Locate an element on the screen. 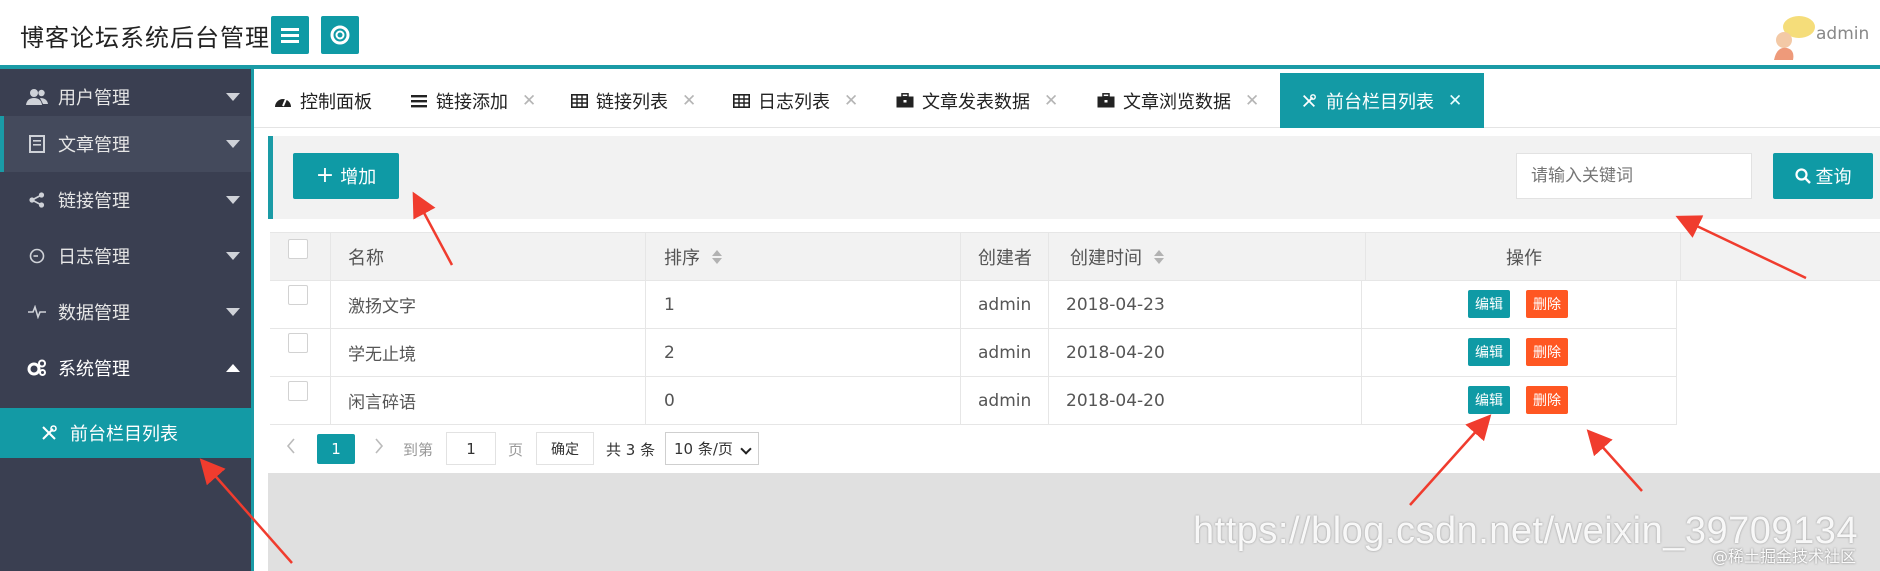 Image resolution: width=1880 pixels, height=571 pixels. tab-front-column-list: 前台栏目列表 ✕ is located at coordinates (1382, 100).